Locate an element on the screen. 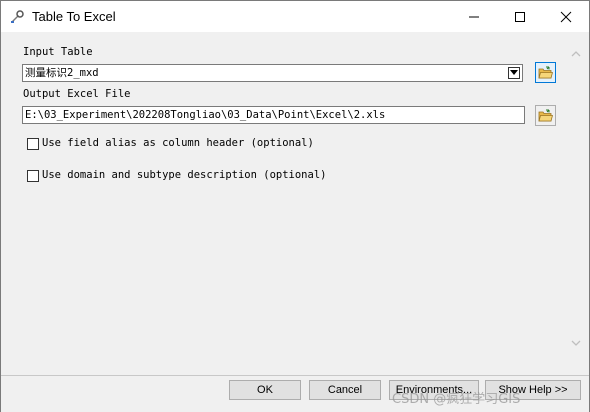 The image size is (590, 412). close-icon is located at coordinates (566, 16).